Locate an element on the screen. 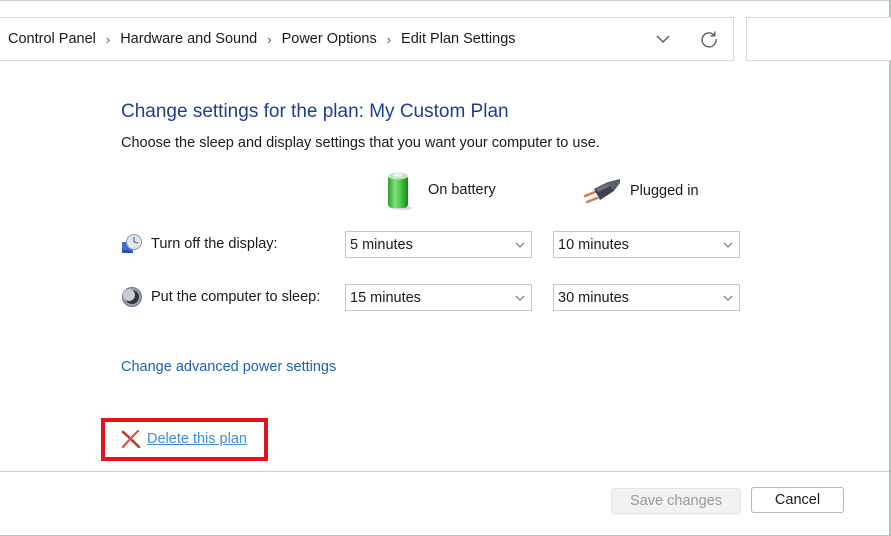 The width and height of the screenshot is (891, 536). change-advanced-power-settings-link: Change advanced power settings is located at coordinates (228, 367).